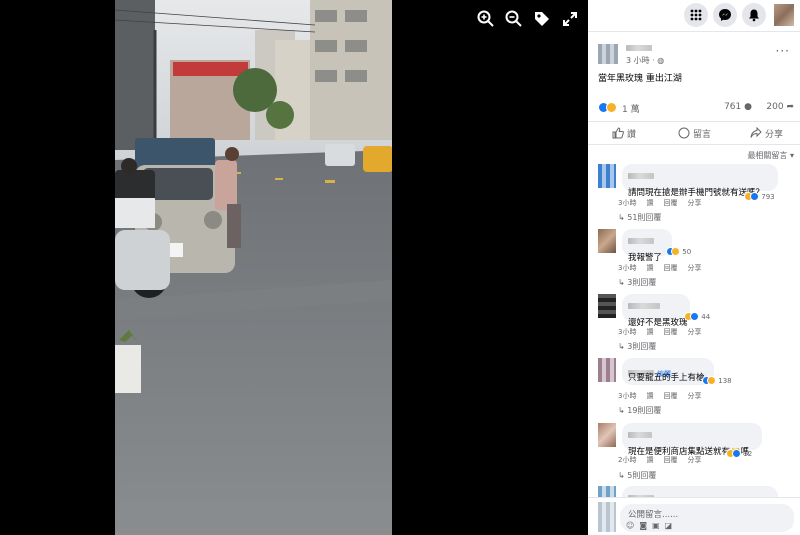  What do you see at coordinates (644, 410) in the screenshot?
I see `replies-count: 19則回覆` at bounding box center [644, 410].